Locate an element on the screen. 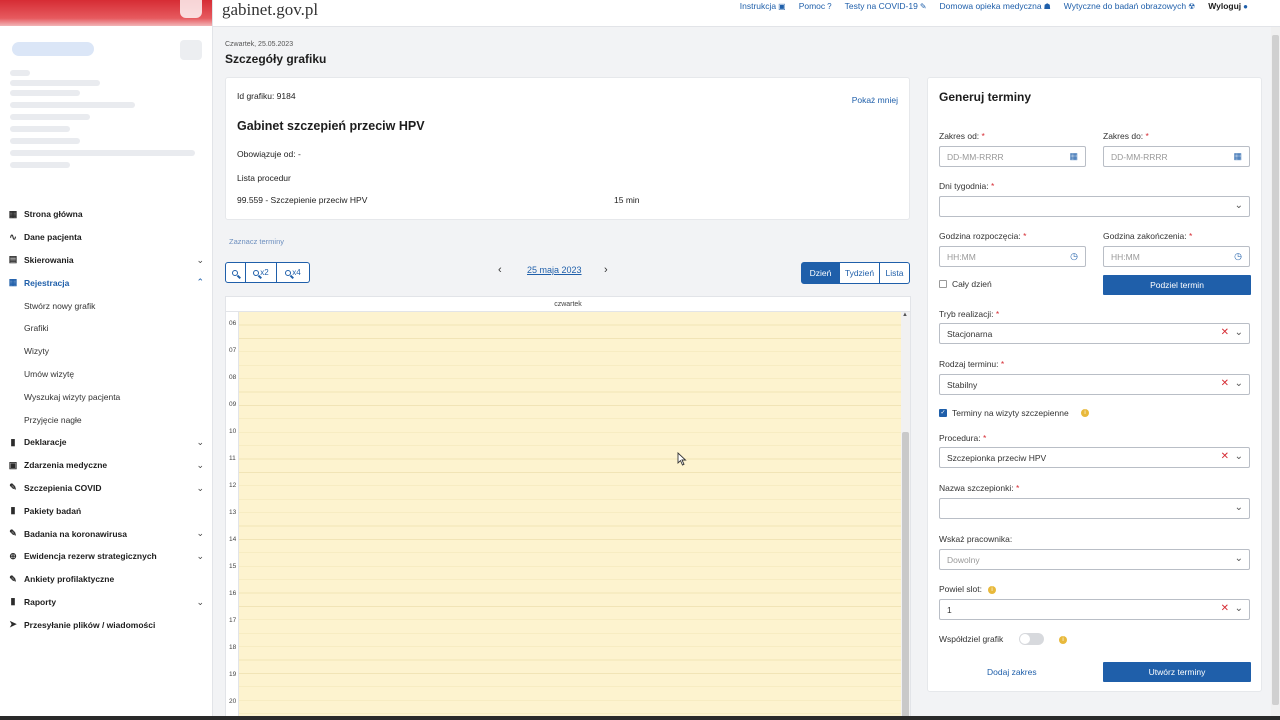  link-instructions: Instrukcja ▣ is located at coordinates (763, 6).